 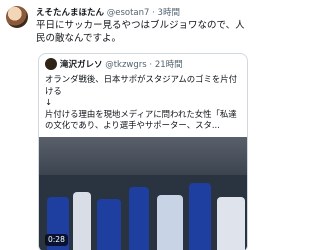 I want to click on video-frame-background, so click(x=143, y=156).